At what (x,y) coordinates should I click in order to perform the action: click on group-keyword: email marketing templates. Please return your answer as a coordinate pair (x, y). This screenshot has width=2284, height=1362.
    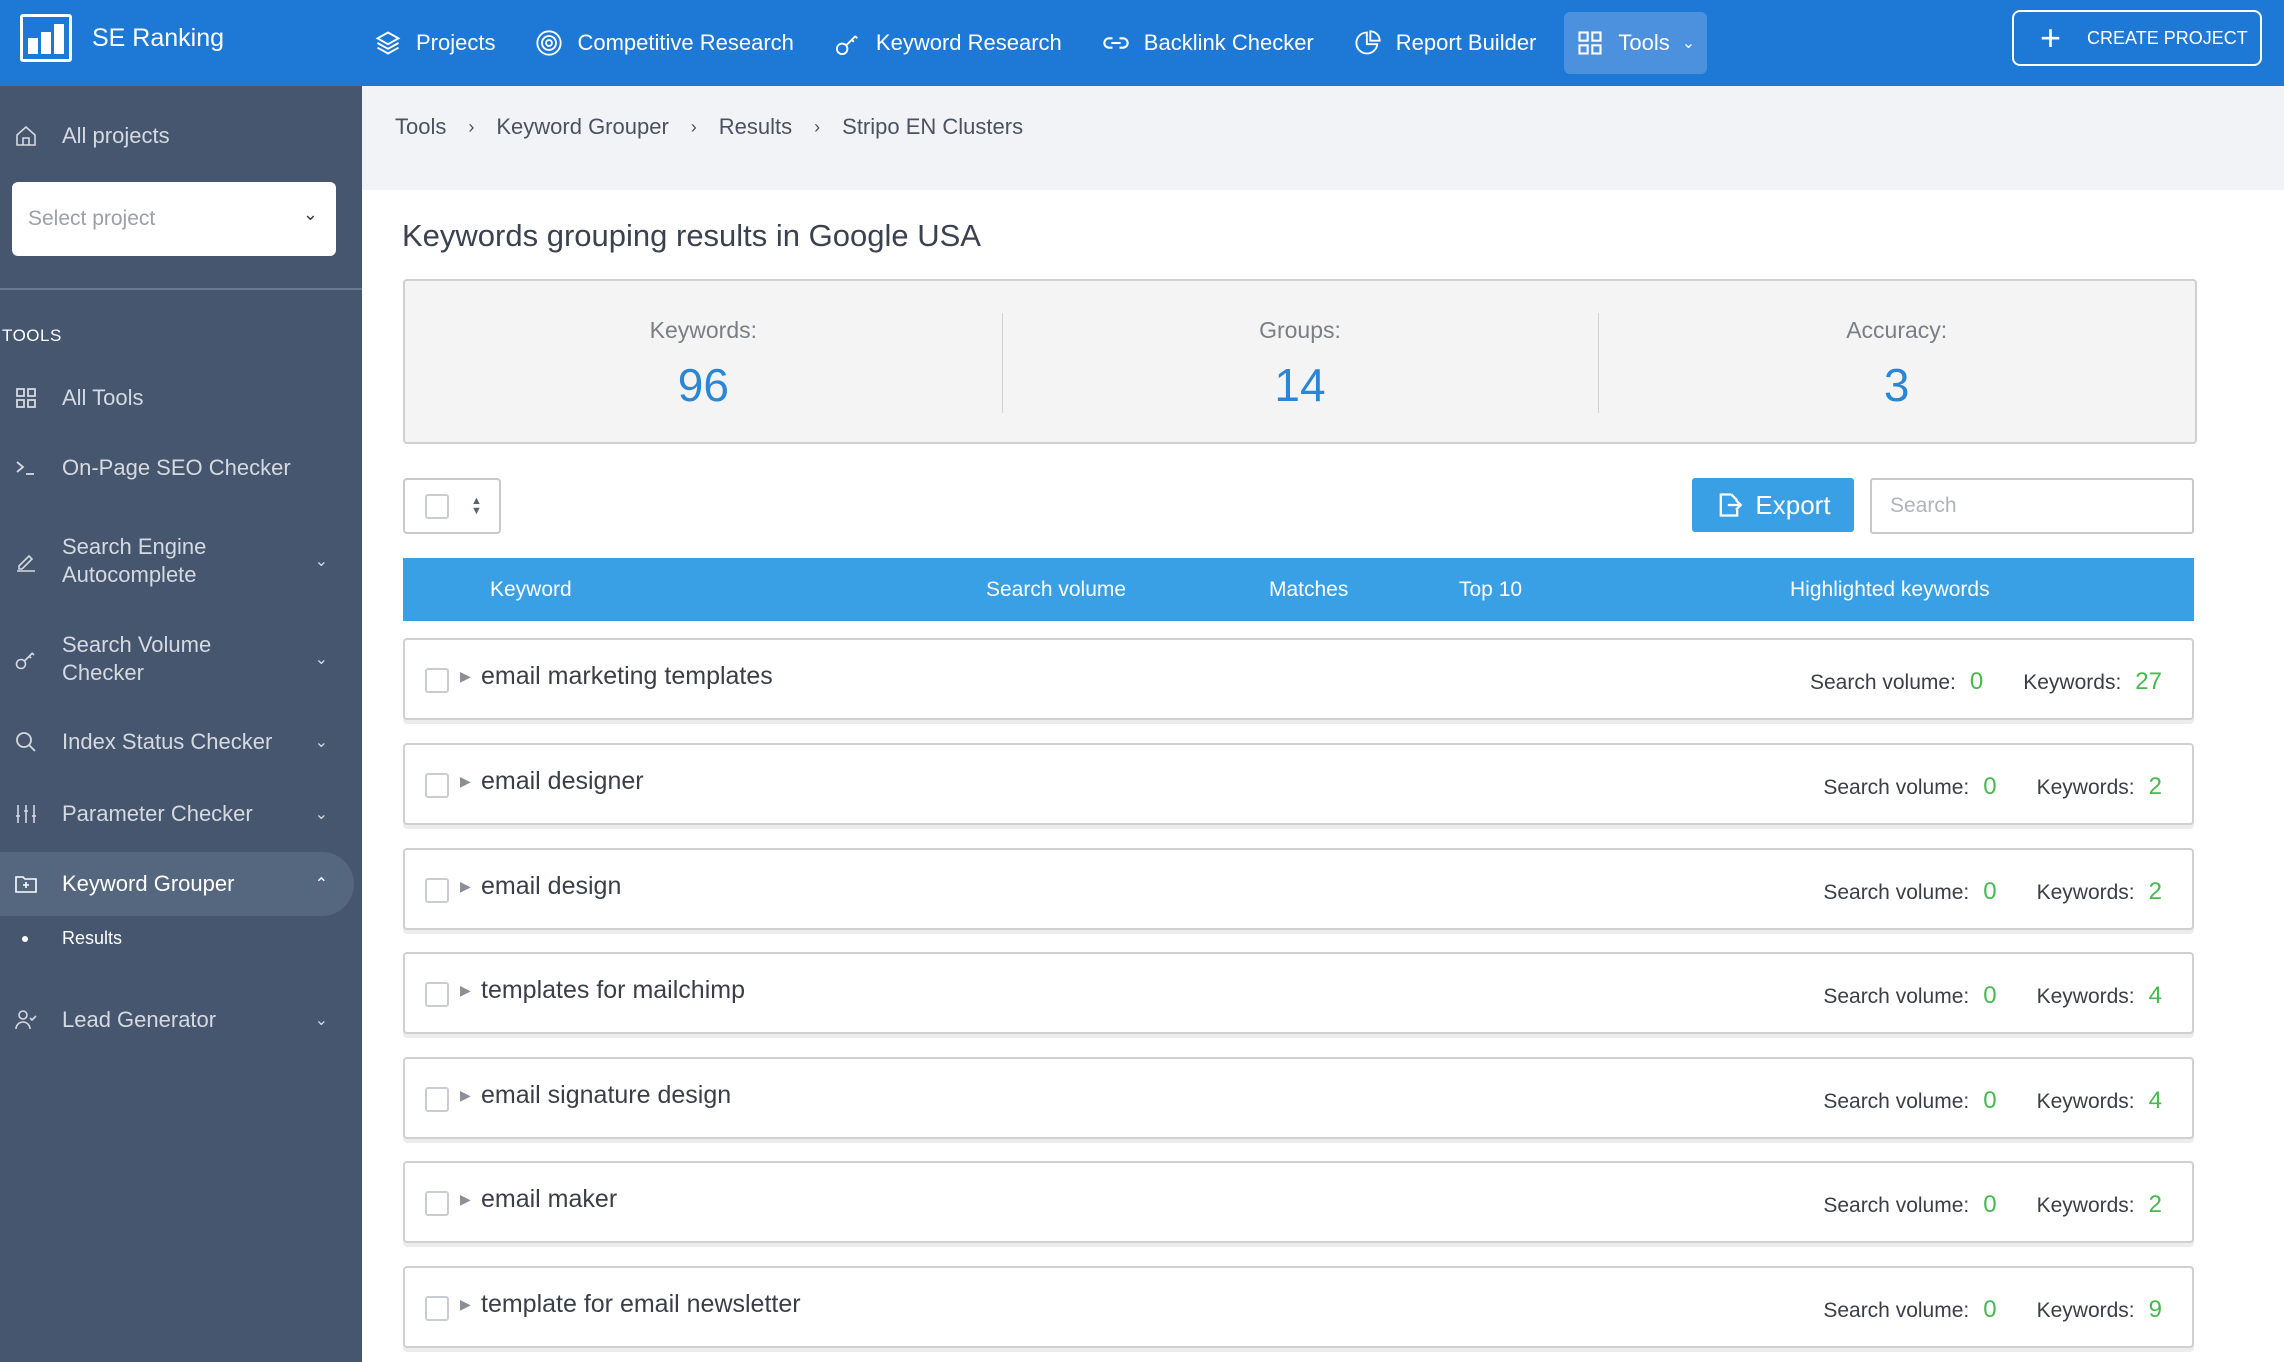
    Looking at the image, I should click on (627, 676).